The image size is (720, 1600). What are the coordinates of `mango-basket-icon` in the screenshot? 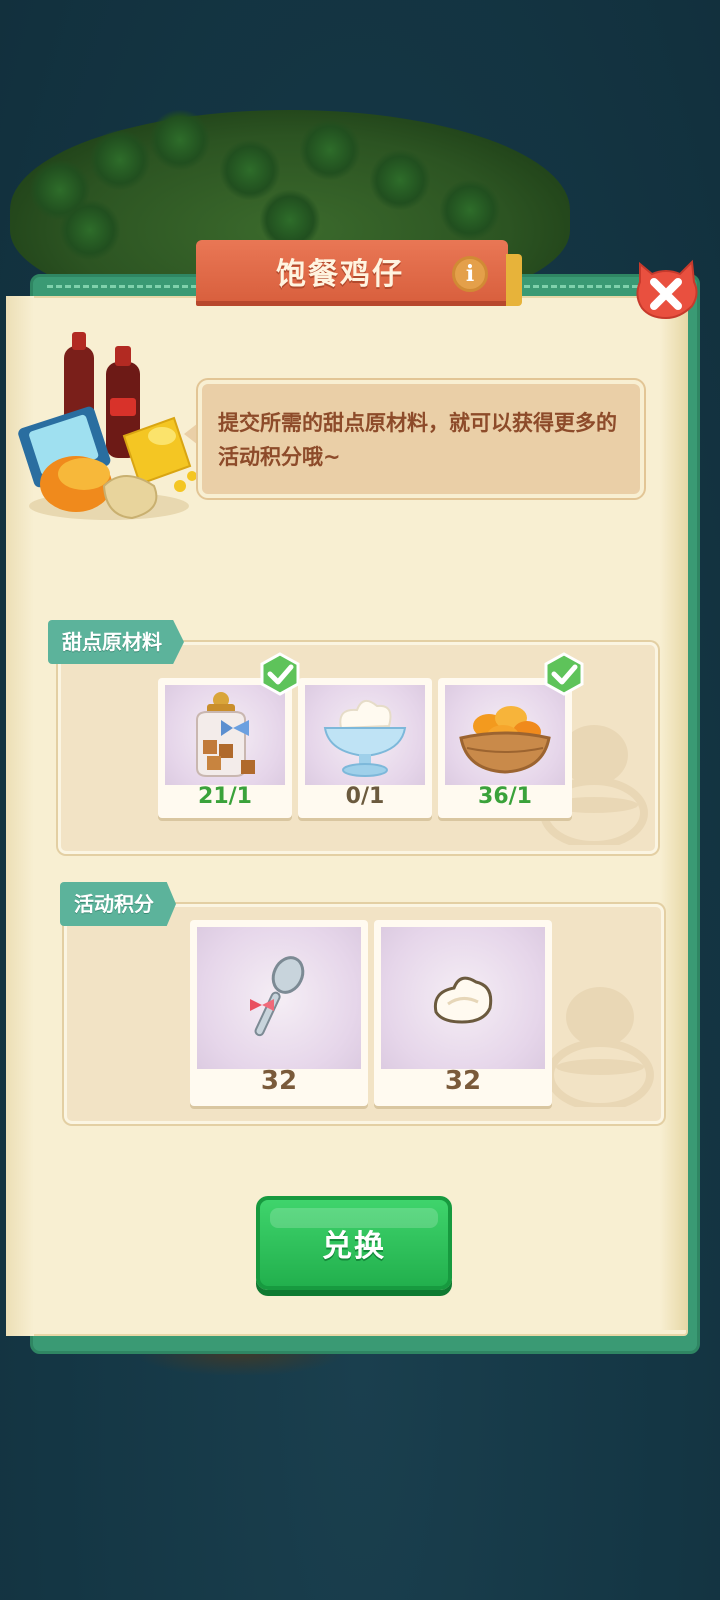 It's located at (505, 740).